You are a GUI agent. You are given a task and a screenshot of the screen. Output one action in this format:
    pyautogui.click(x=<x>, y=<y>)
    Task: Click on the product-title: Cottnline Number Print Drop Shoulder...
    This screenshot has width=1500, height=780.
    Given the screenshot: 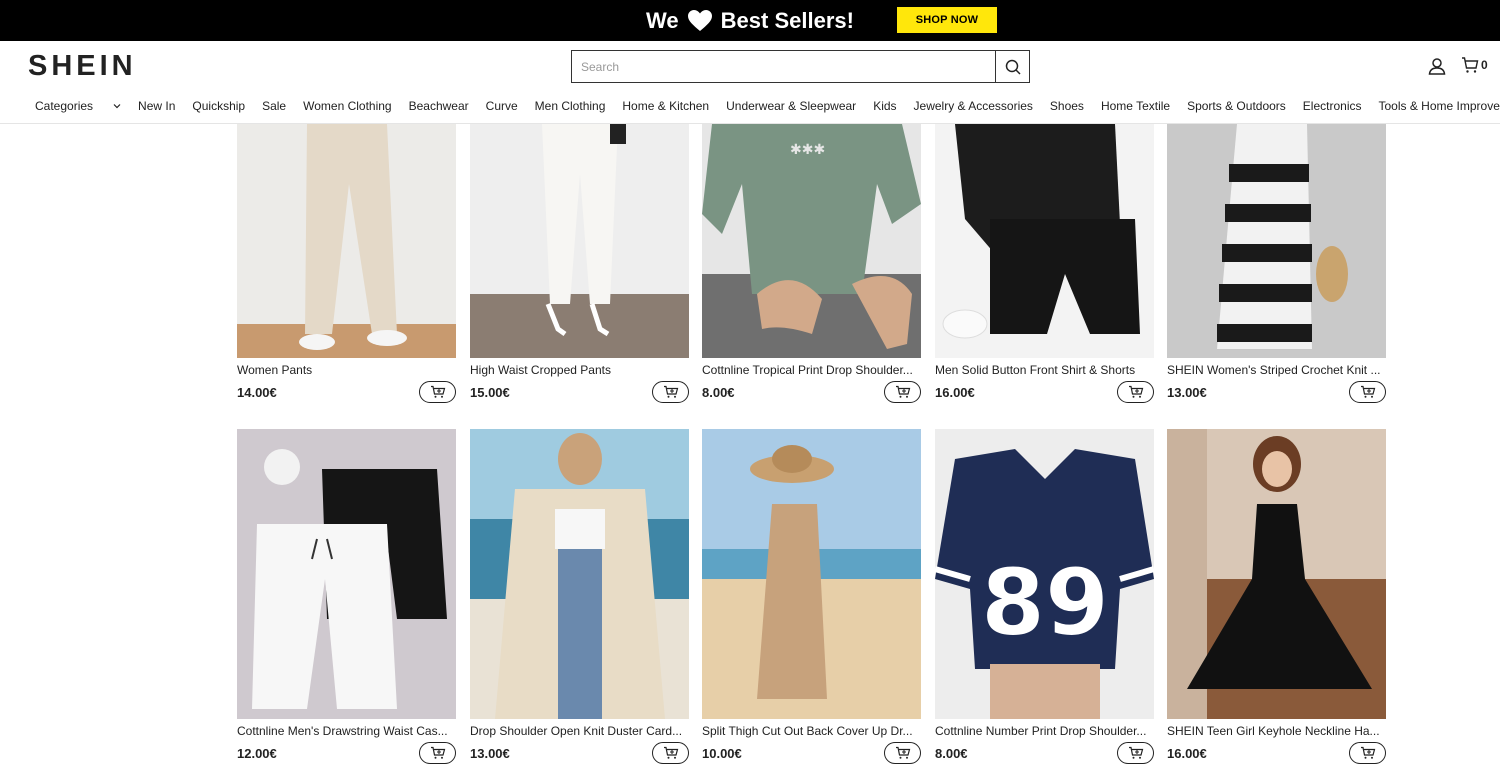 What is the action you would take?
    pyautogui.click(x=1044, y=731)
    